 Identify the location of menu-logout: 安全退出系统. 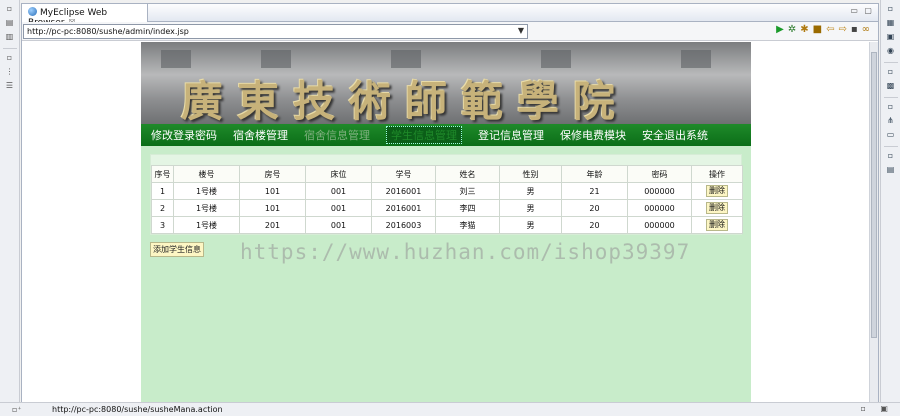
(675, 135).